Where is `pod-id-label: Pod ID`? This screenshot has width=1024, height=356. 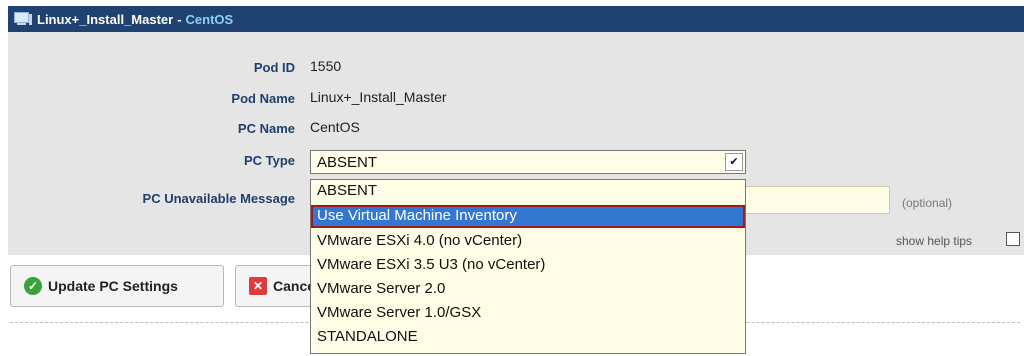 pod-id-label: Pod ID is located at coordinates (274, 67).